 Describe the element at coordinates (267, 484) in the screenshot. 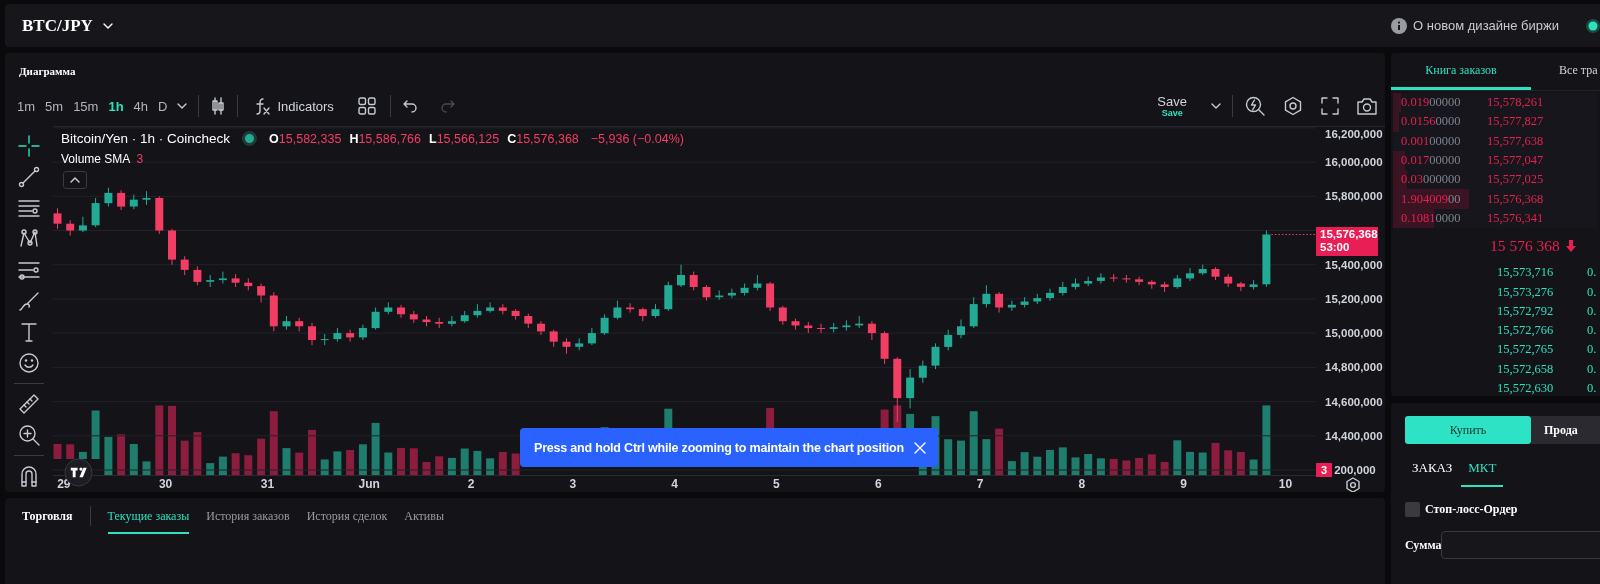

I see `time-label: 31` at that location.